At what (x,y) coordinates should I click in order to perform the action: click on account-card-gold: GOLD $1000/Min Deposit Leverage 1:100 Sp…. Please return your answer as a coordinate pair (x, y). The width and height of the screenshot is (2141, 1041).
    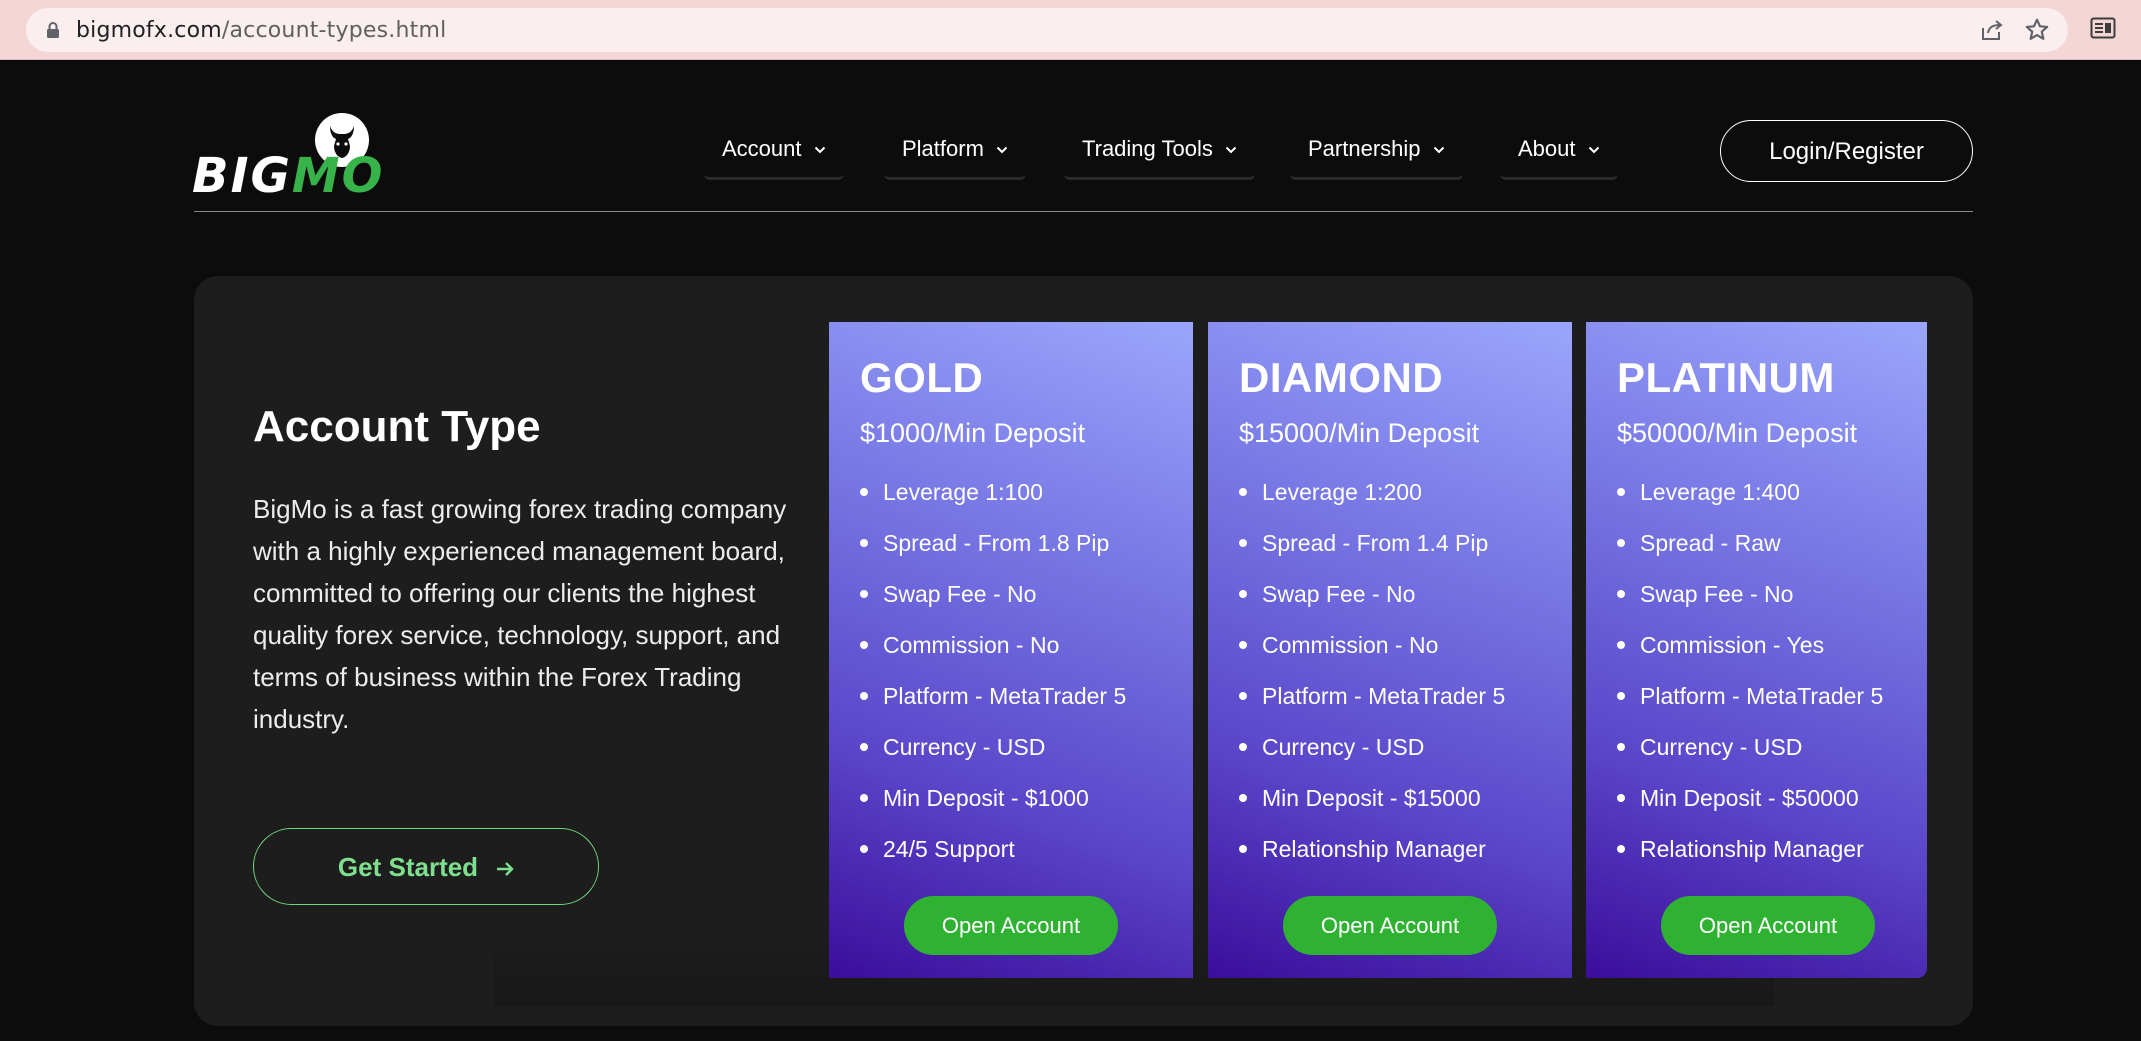
    Looking at the image, I should click on (1011, 650).